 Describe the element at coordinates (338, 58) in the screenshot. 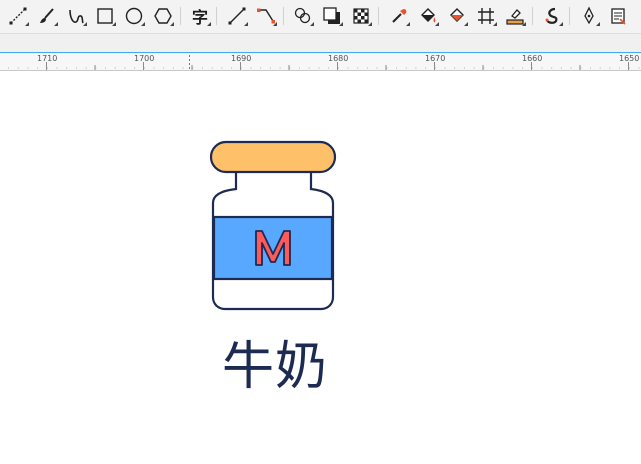

I see `ruler-label: 1680` at that location.